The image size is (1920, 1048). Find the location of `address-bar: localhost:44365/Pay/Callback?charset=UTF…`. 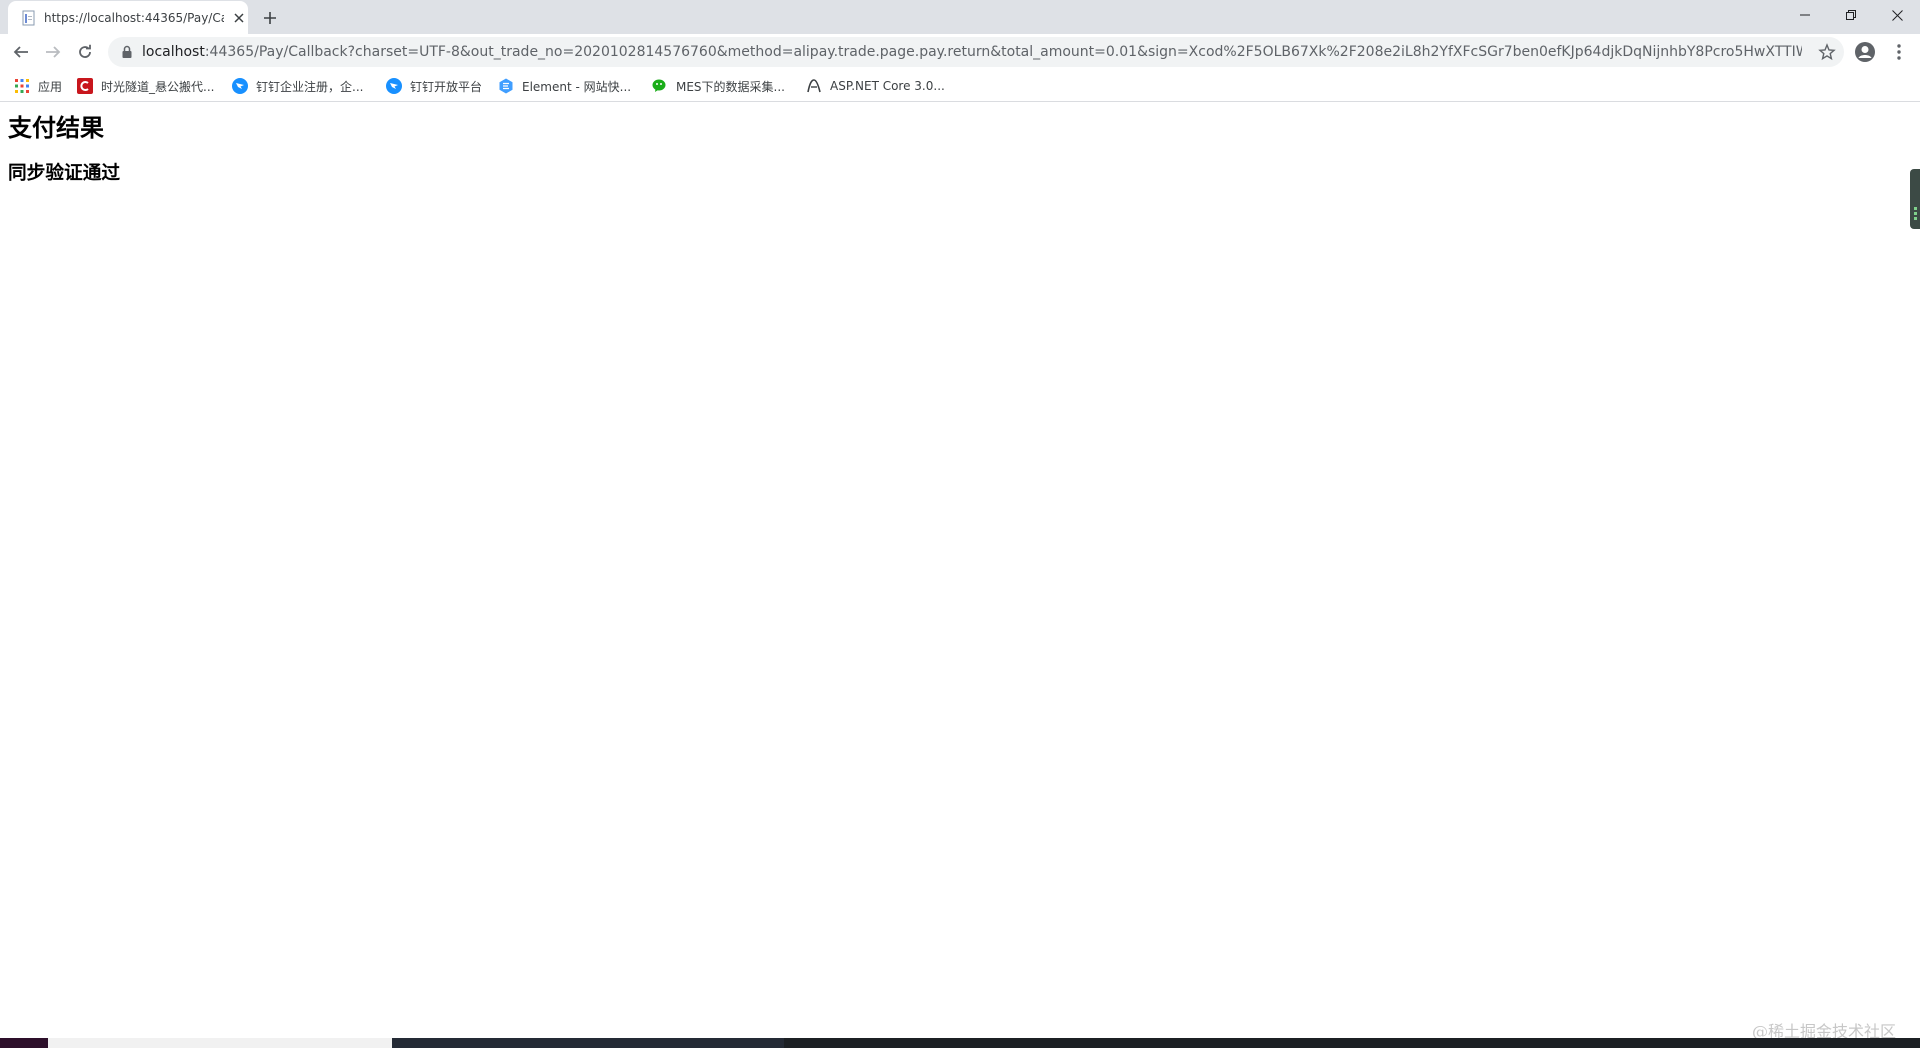

address-bar: localhost:44365/Pay/Callback?charset=UTF… is located at coordinates (976, 52).